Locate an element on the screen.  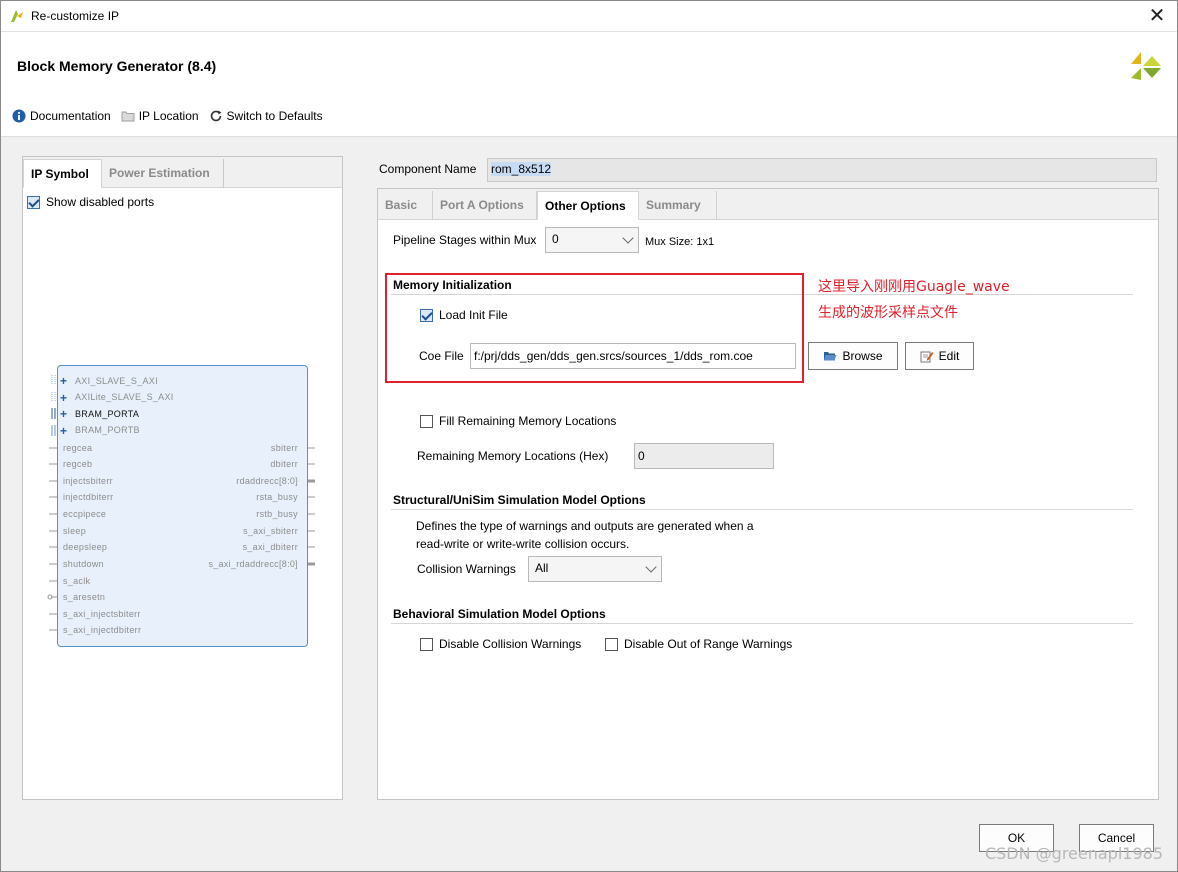
switch-defaults-label: Switch to Defaults is located at coordinates (274, 116).